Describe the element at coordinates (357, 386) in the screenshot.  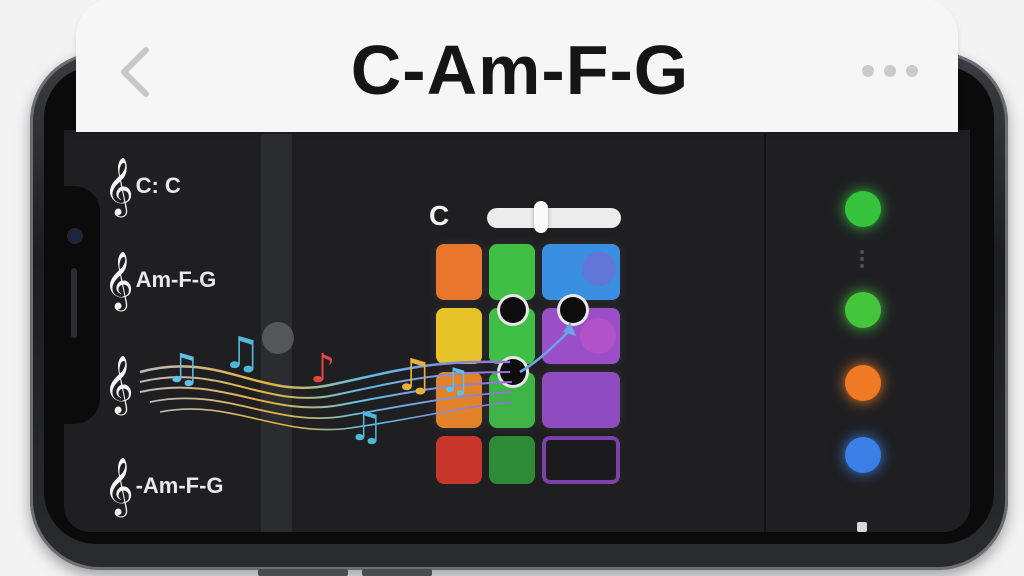
I see `music-notes-icon: ♫ ♫ ♪ ♫ ♫ ♫` at that location.